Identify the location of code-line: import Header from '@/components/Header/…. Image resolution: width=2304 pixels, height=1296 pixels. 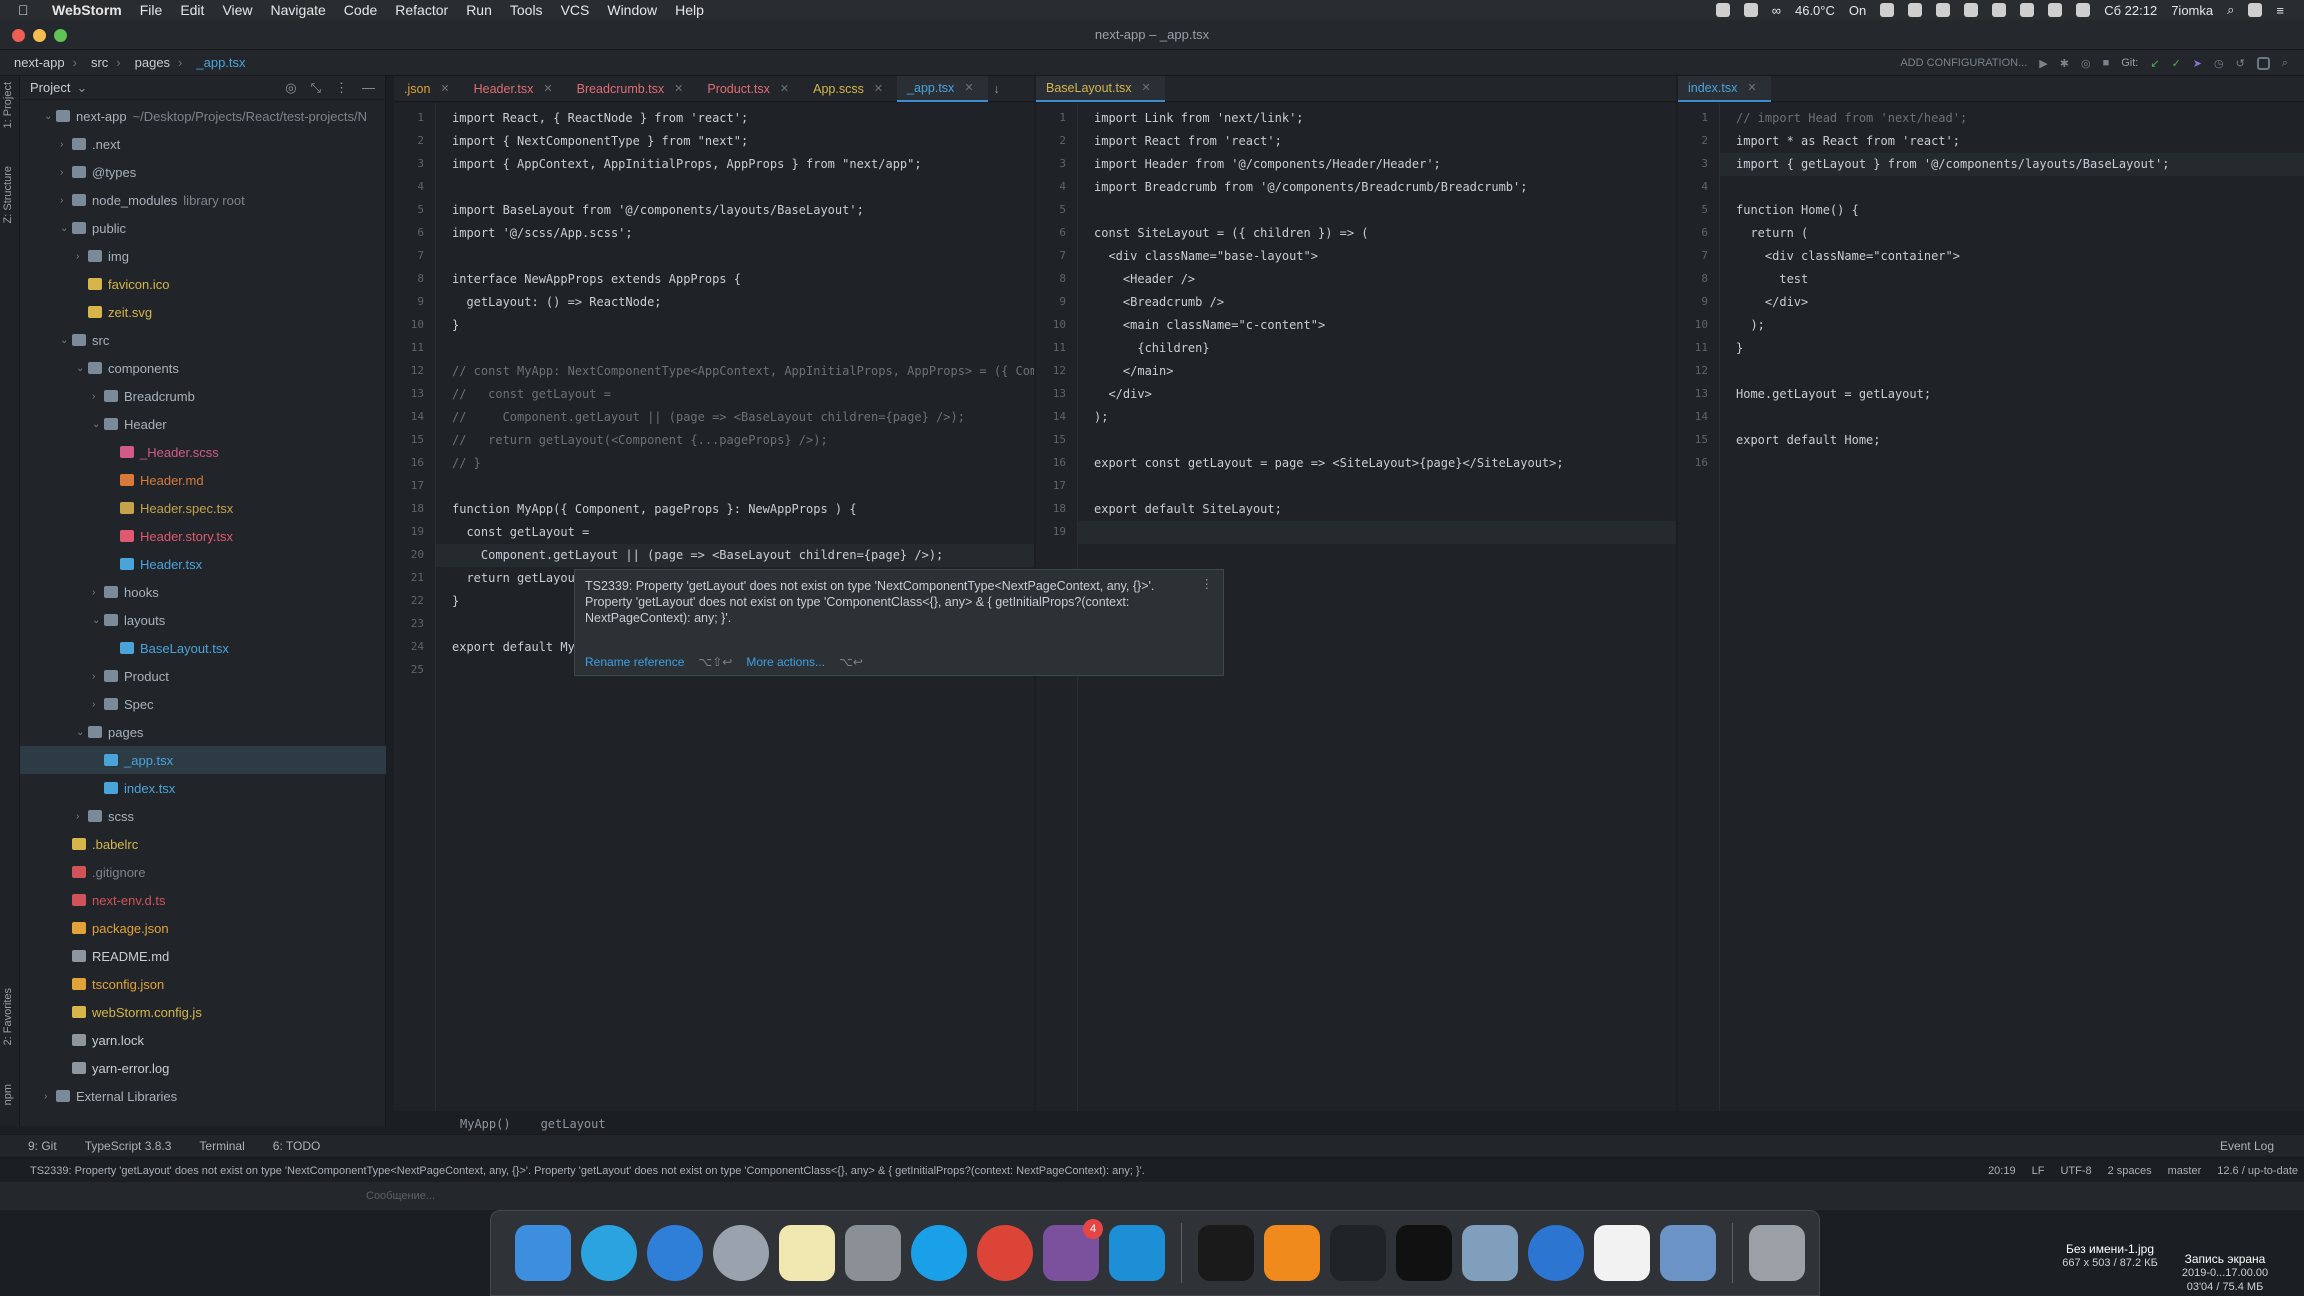
(1267, 164).